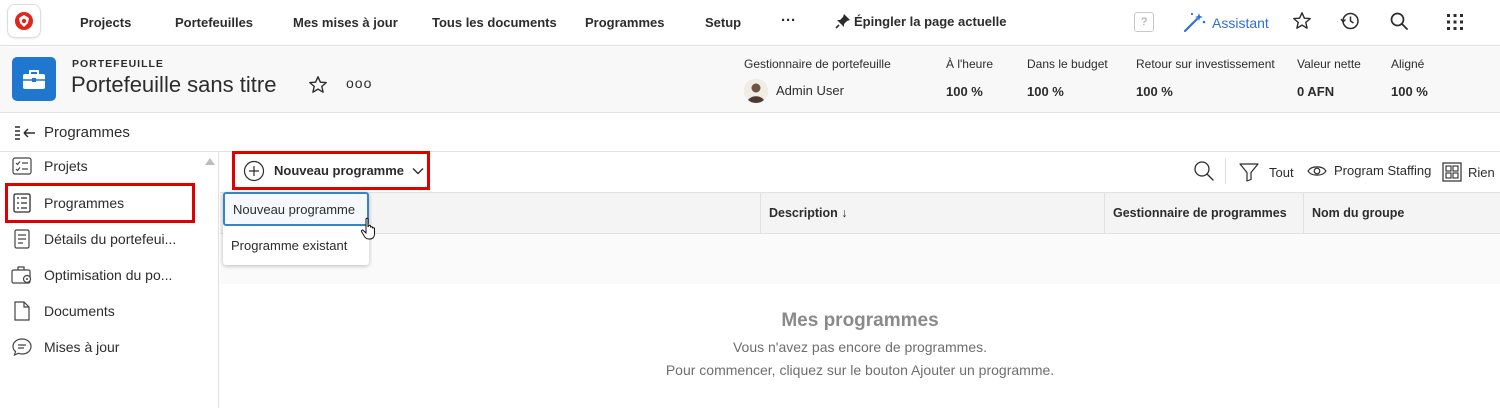  Describe the element at coordinates (1281, 172) in the screenshot. I see `filter-label: Tout` at that location.